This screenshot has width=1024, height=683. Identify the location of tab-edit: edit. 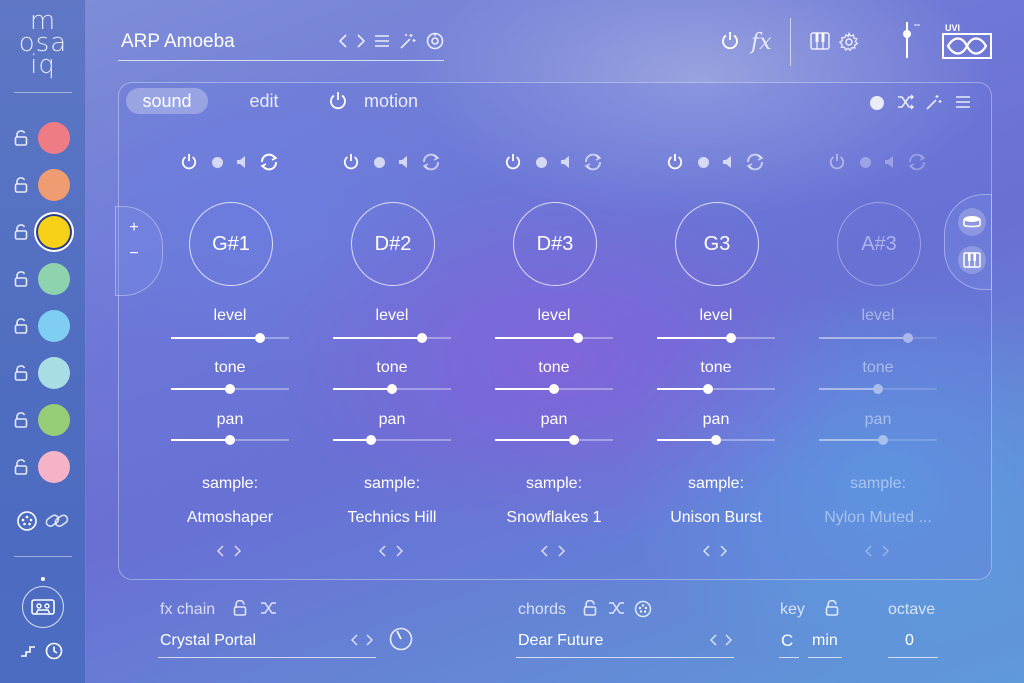
(264, 101).